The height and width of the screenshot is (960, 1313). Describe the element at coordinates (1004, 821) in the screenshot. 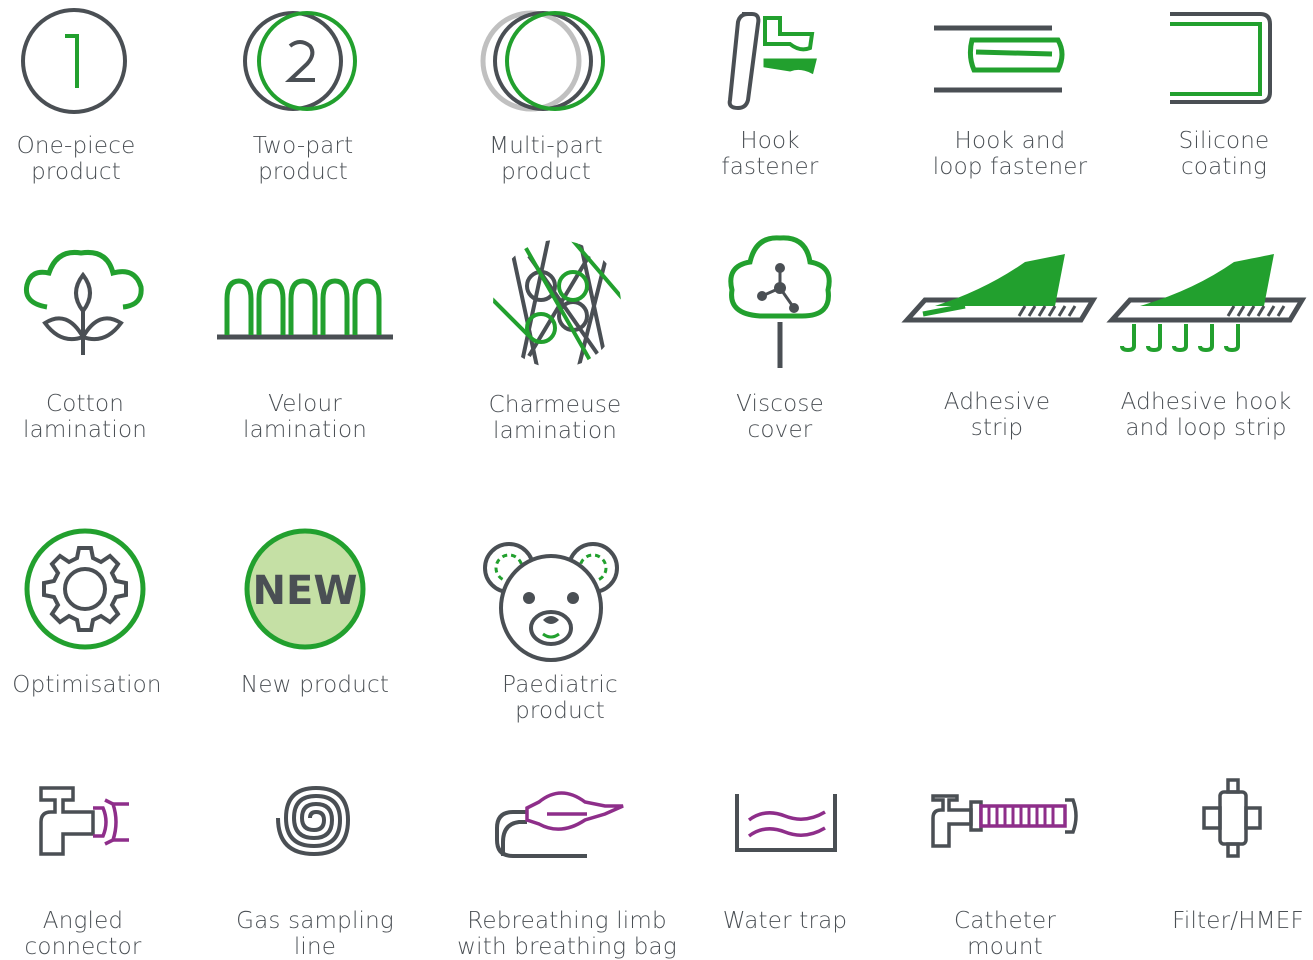

I see `catheter-mount-icon` at that location.